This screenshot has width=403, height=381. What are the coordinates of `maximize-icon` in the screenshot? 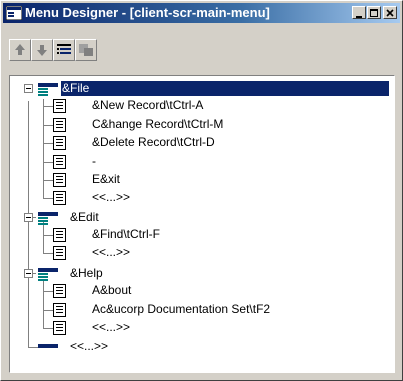 It's located at (374, 13).